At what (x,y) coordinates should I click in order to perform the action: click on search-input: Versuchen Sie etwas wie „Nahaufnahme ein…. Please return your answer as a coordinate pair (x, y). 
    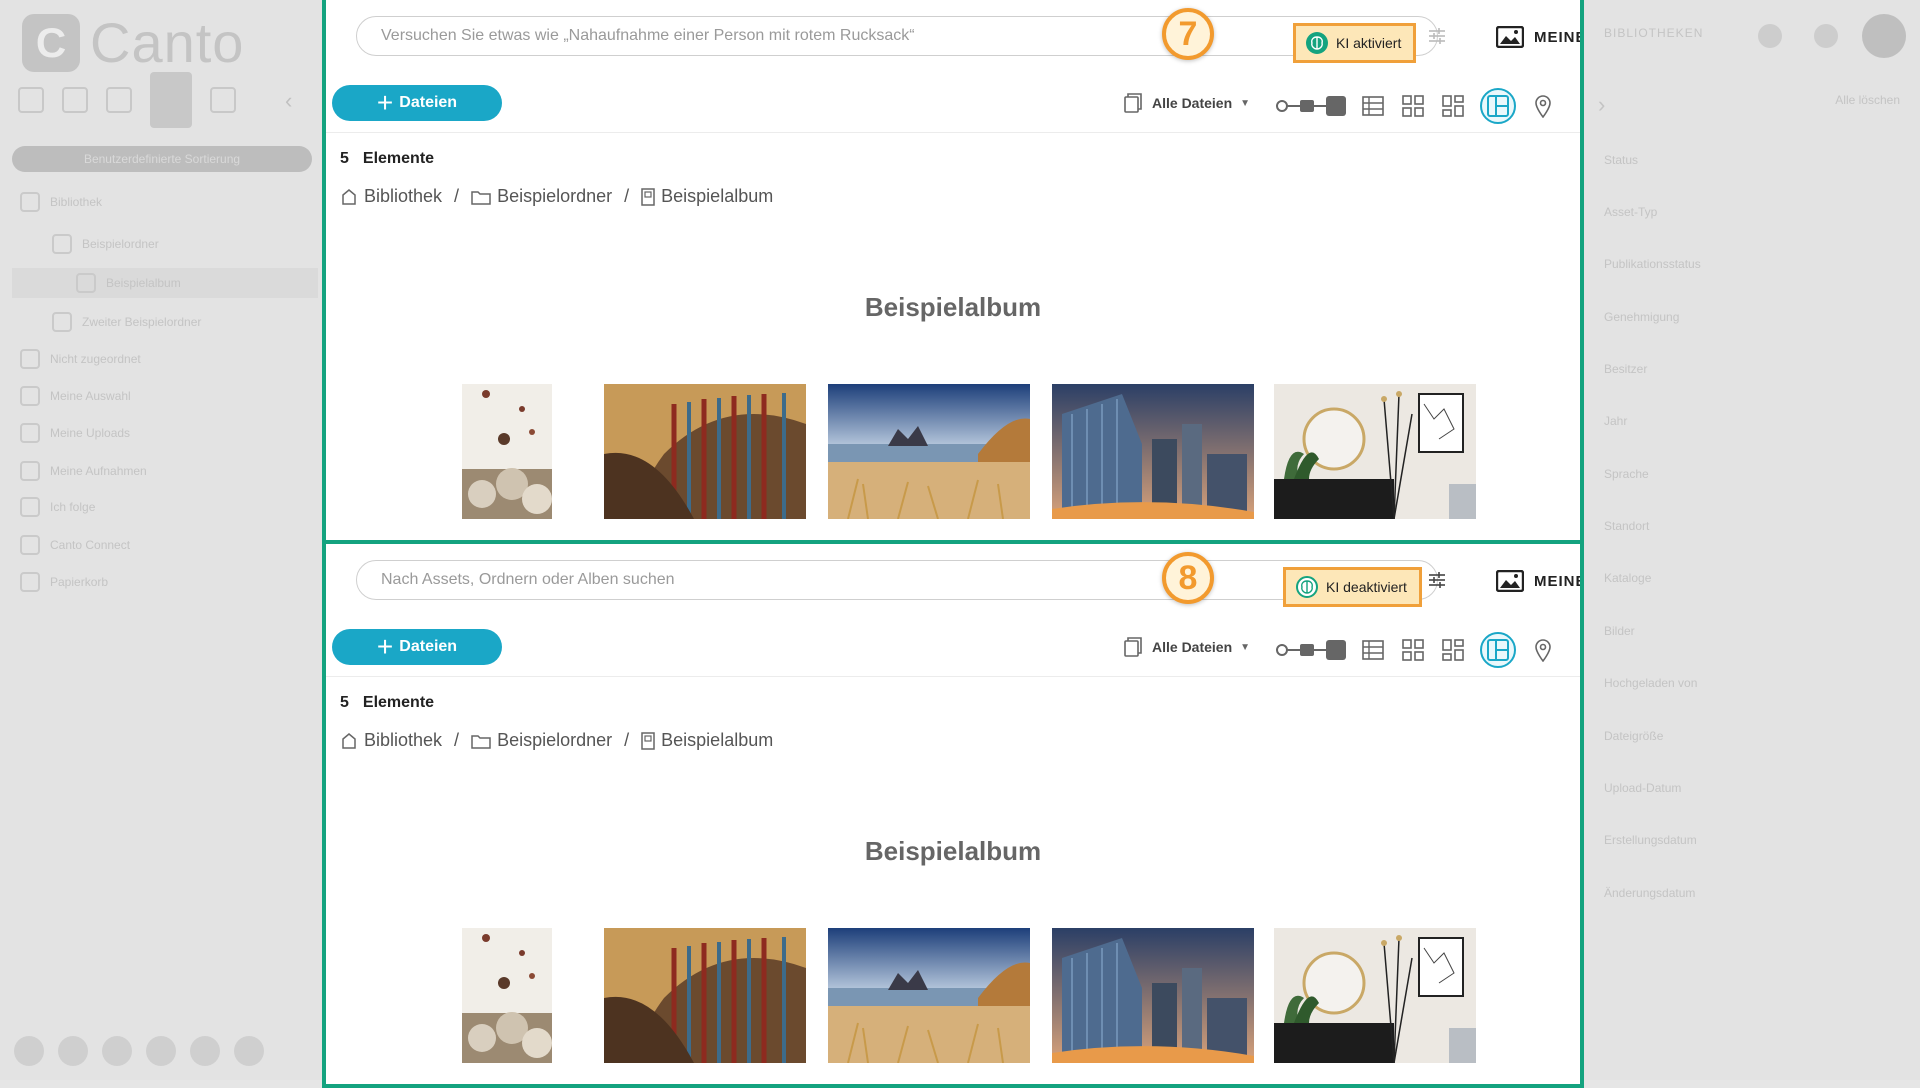
    Looking at the image, I should click on (900, 39).